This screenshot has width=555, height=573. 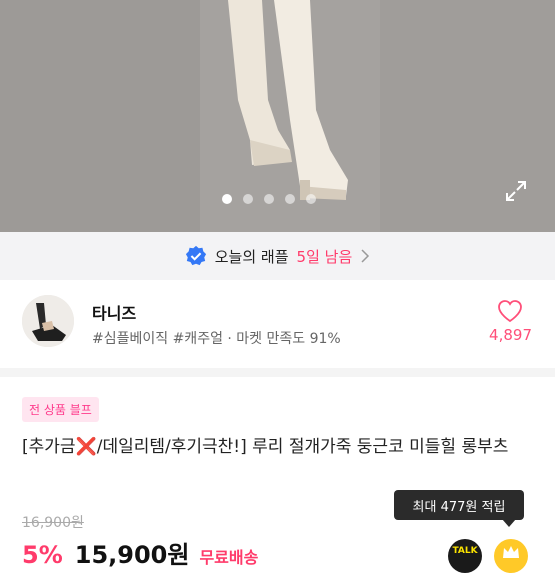 I want to click on promo-badge: 전 상품 블프, so click(x=60, y=409).